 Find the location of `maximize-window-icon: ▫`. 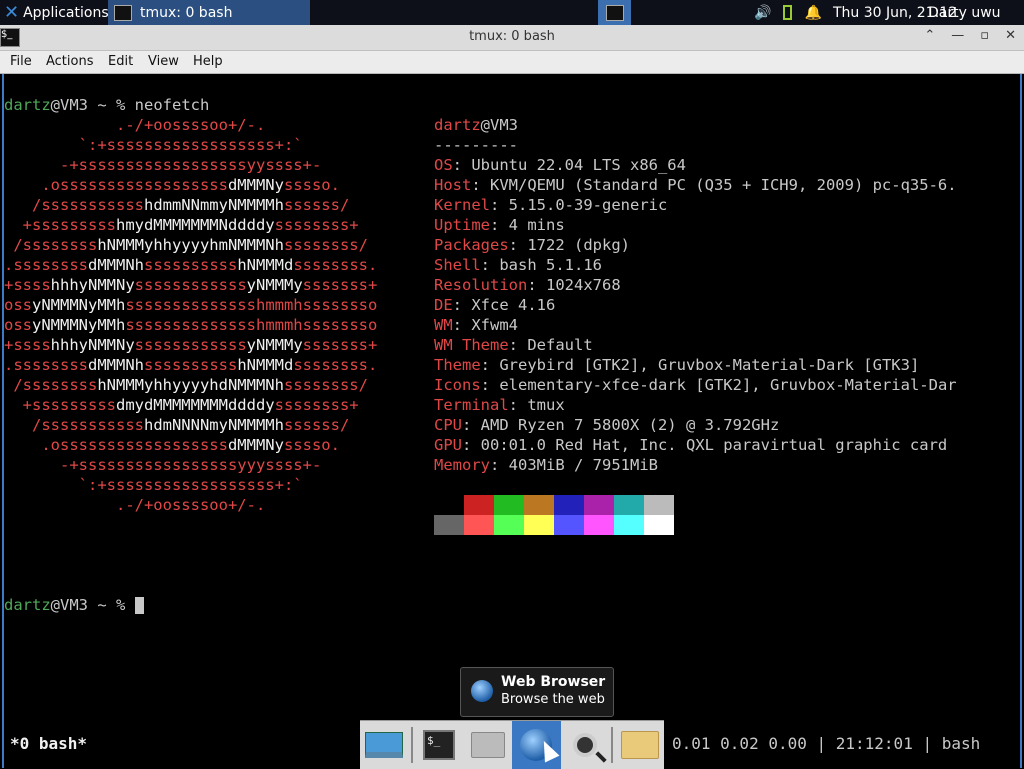

maximize-window-icon: ▫ is located at coordinates (984, 35).